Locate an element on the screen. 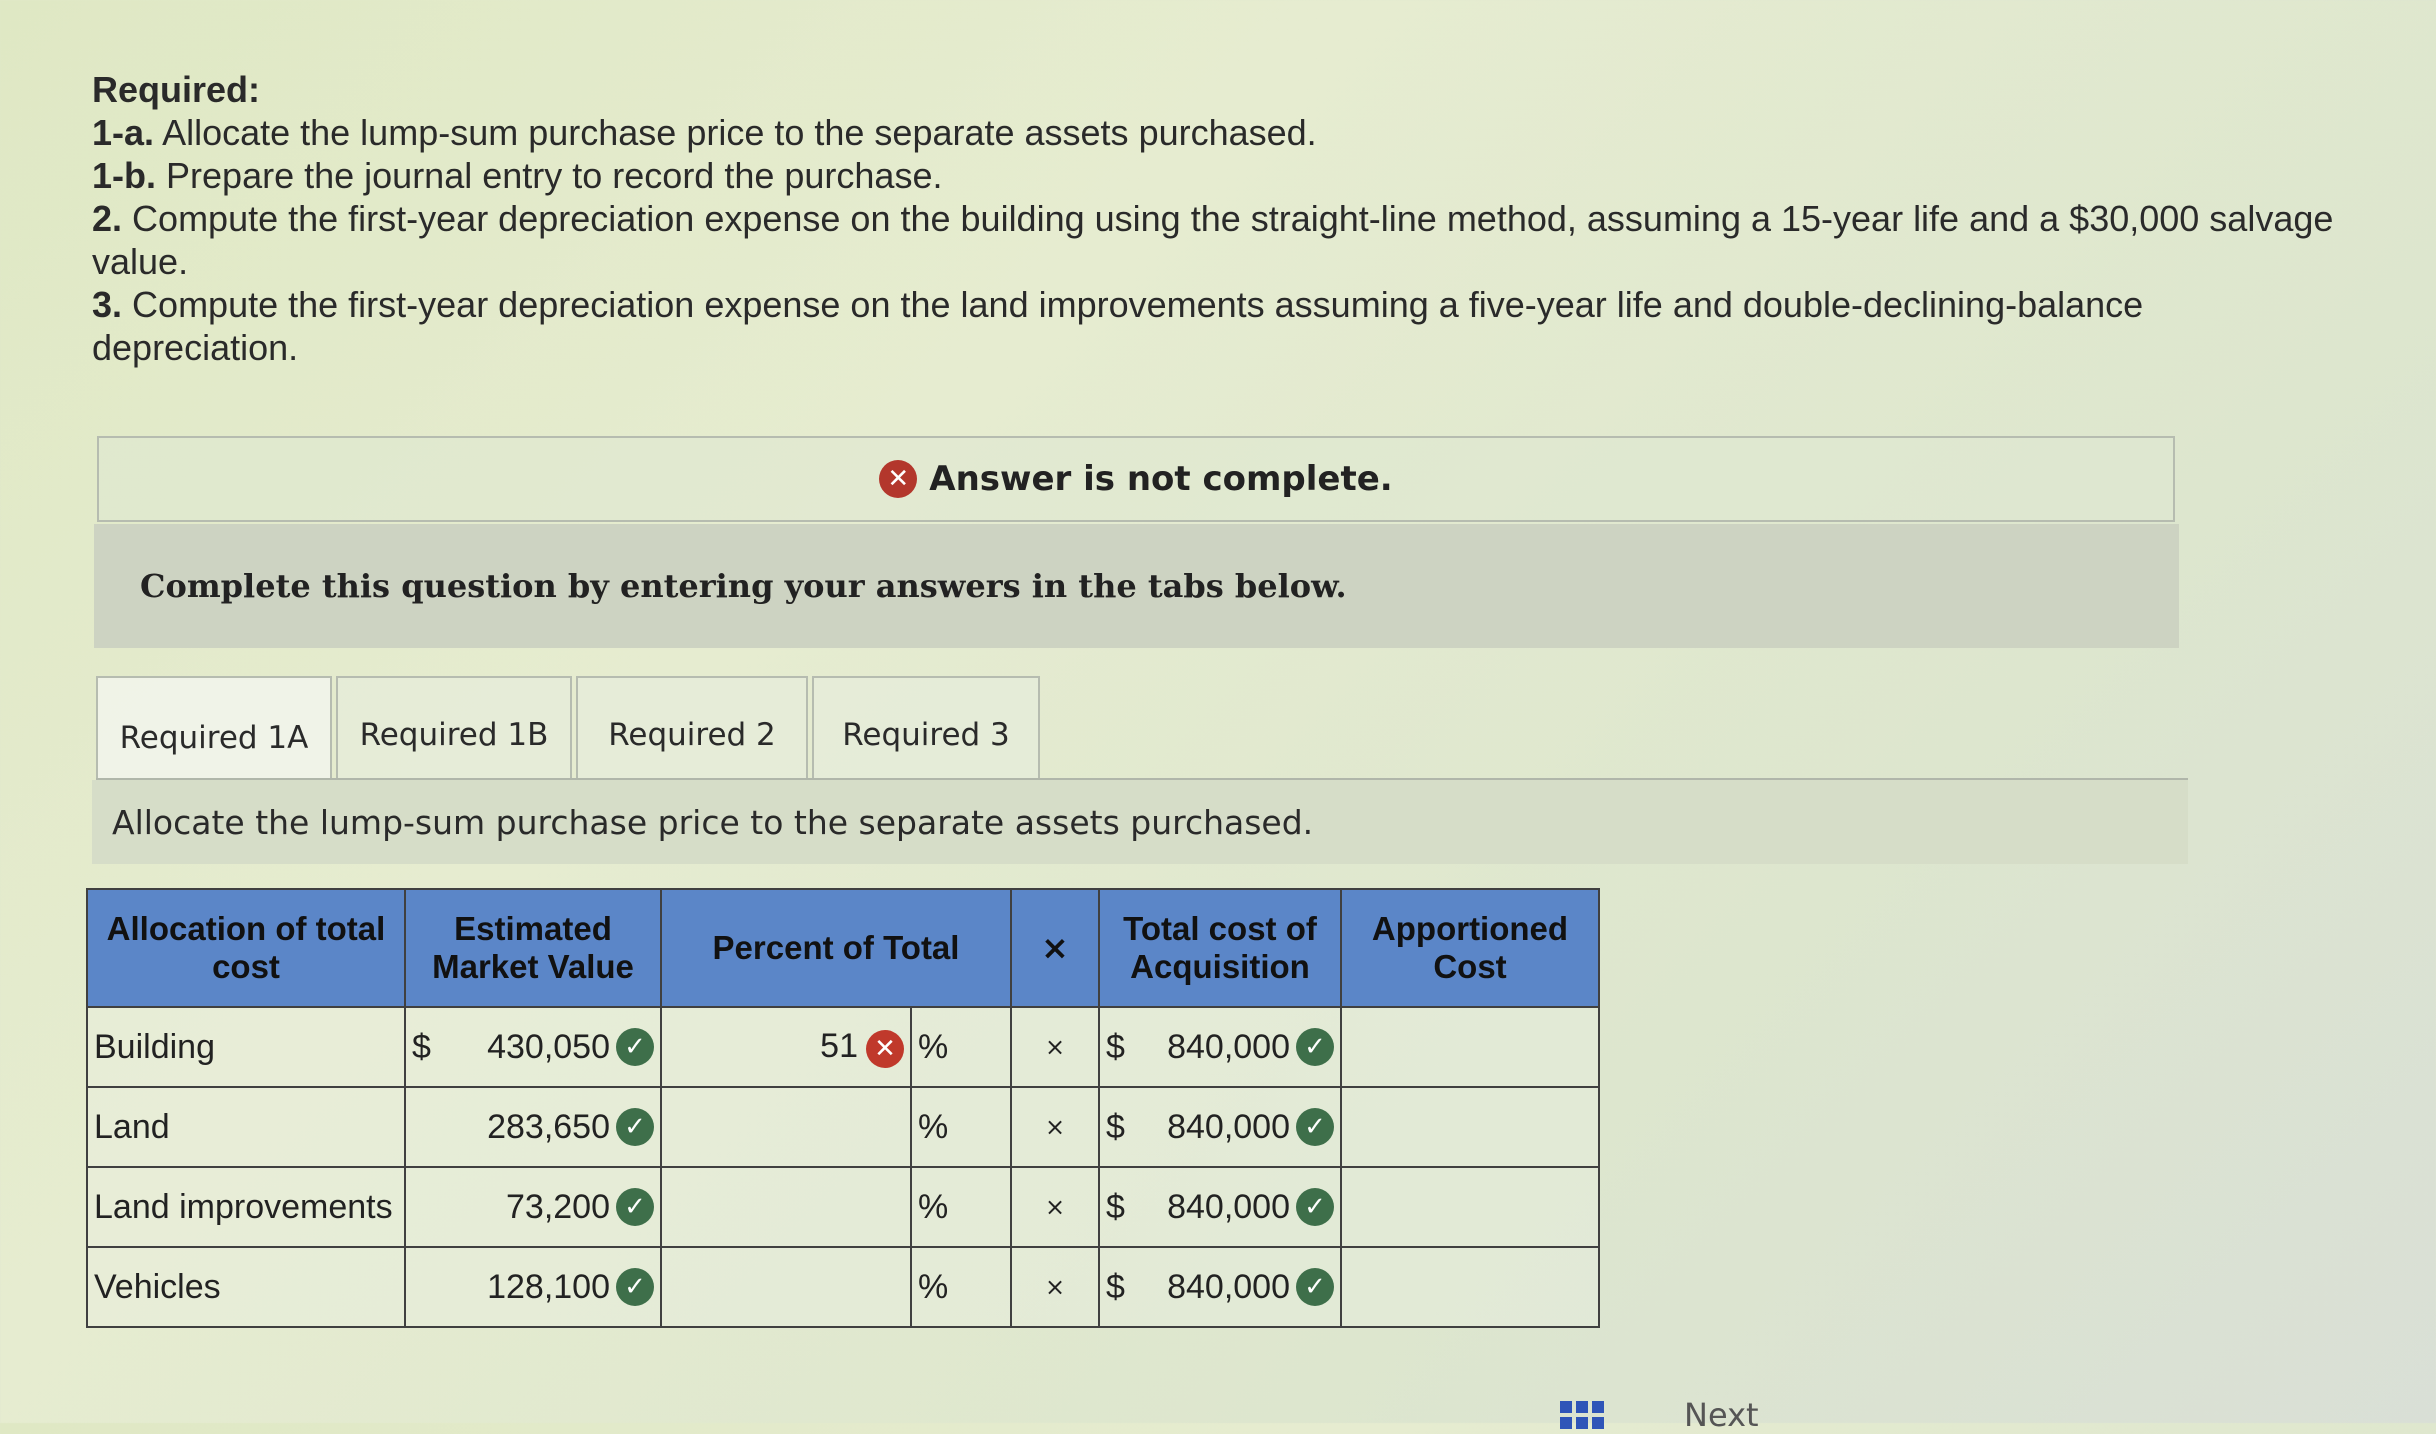 The height and width of the screenshot is (1434, 2436). tab-label: Required 1B is located at coordinates (454, 735).